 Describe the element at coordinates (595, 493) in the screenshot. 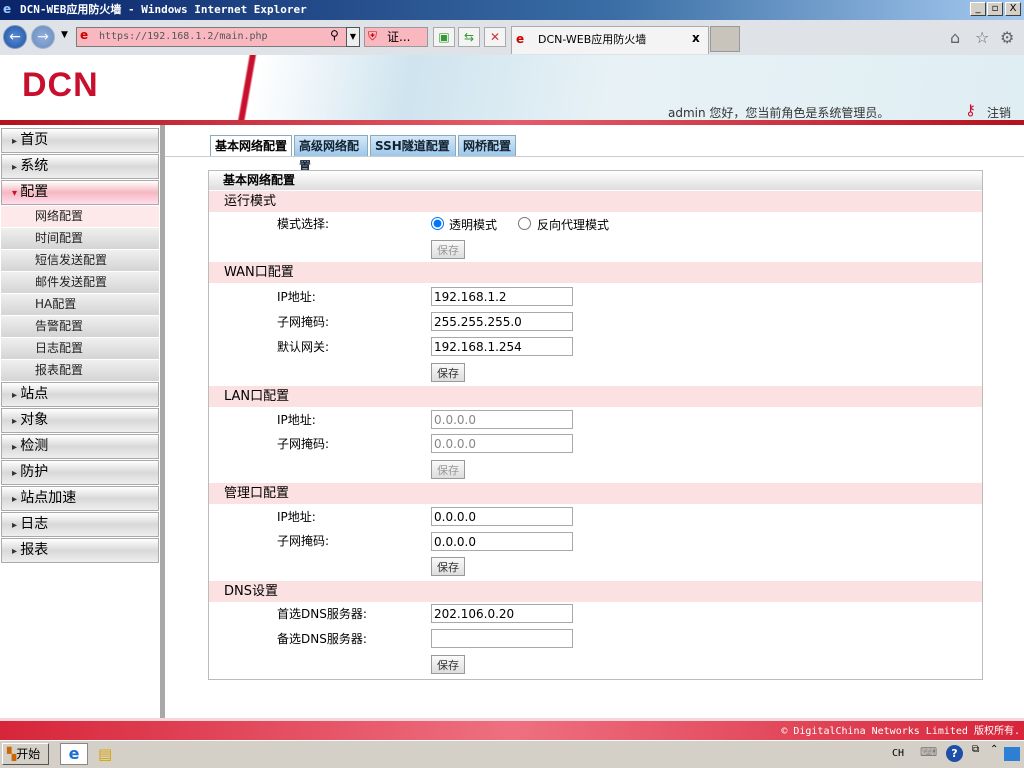

I see `section-mgmt: 管理口配置` at that location.